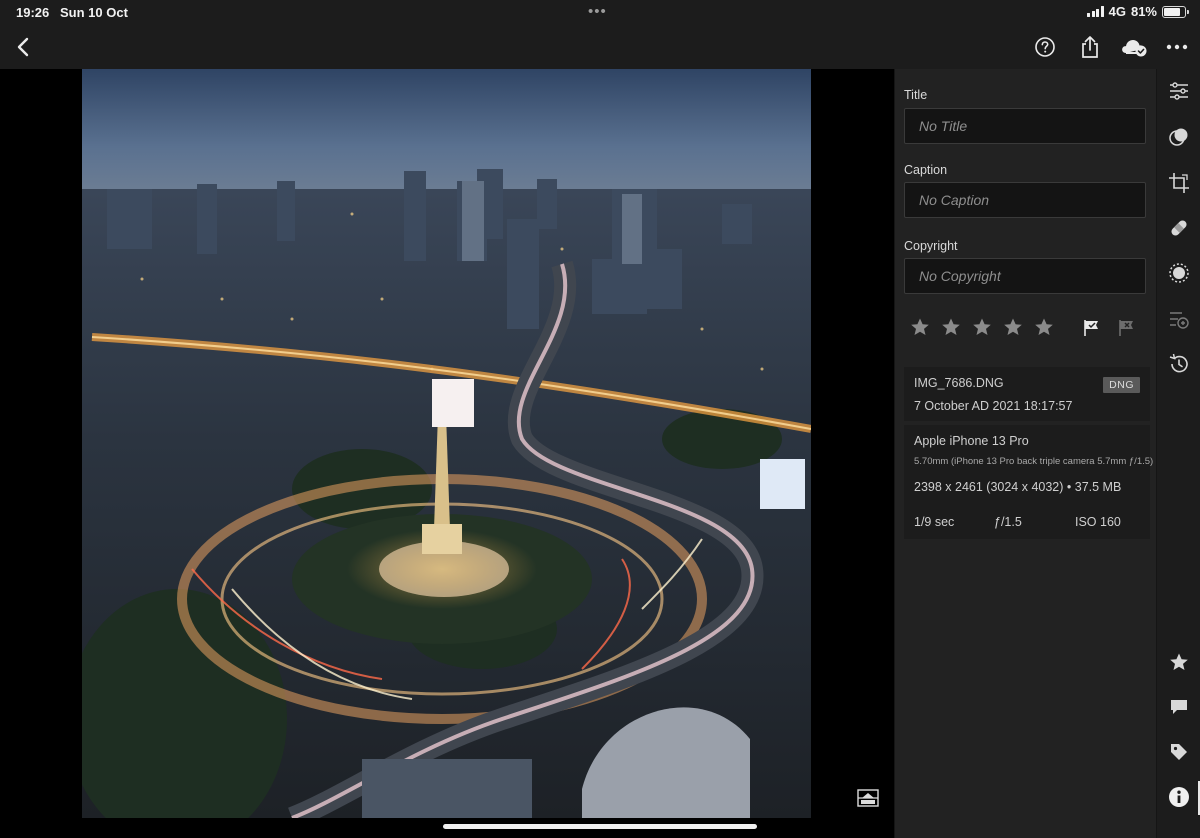 The width and height of the screenshot is (1200, 838). What do you see at coordinates (1044, 327) in the screenshot?
I see `star-5-icon` at bounding box center [1044, 327].